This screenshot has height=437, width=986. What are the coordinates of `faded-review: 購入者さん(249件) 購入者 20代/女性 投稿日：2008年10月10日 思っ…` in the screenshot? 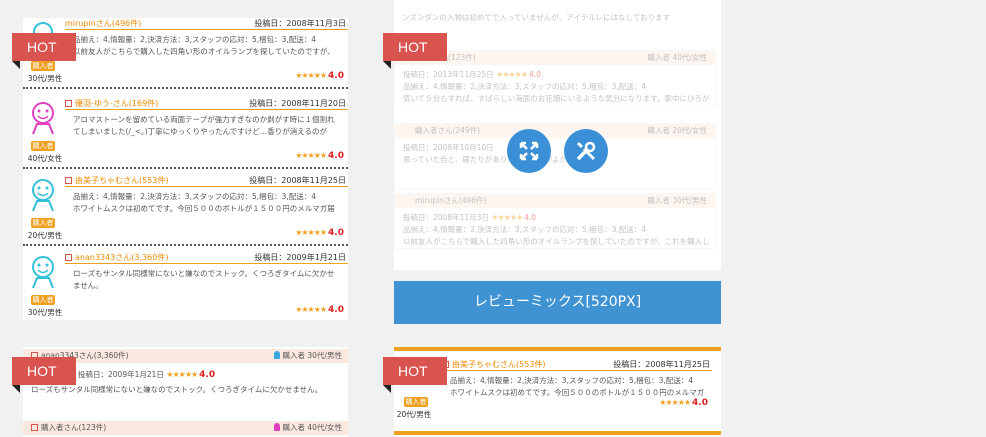 It's located at (555, 156).